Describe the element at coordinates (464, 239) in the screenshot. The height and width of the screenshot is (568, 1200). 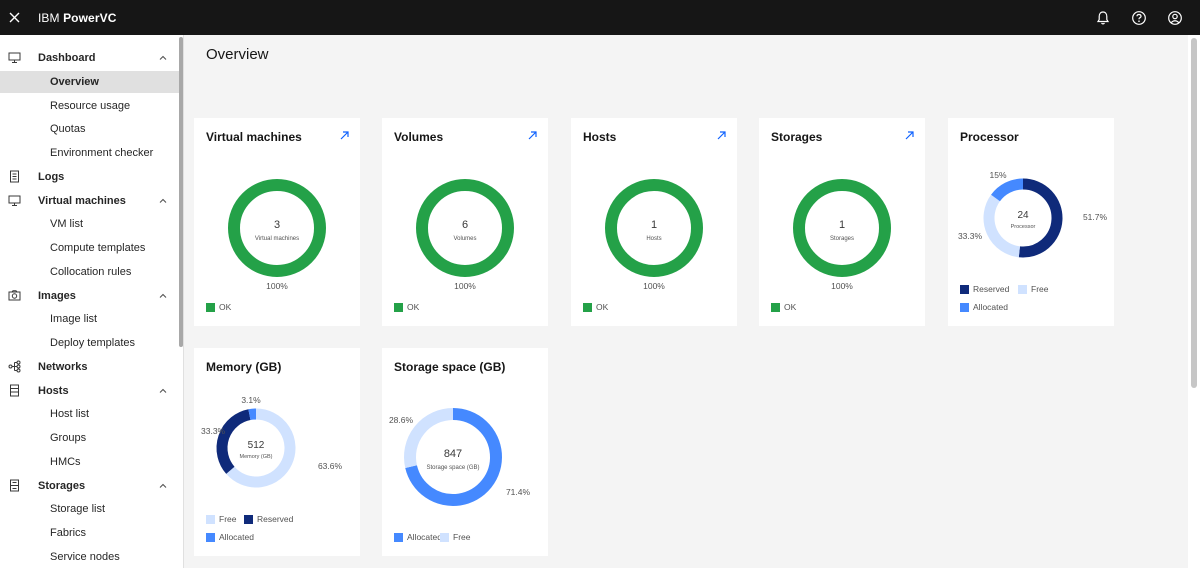
I see `count-label: Volumes` at that location.